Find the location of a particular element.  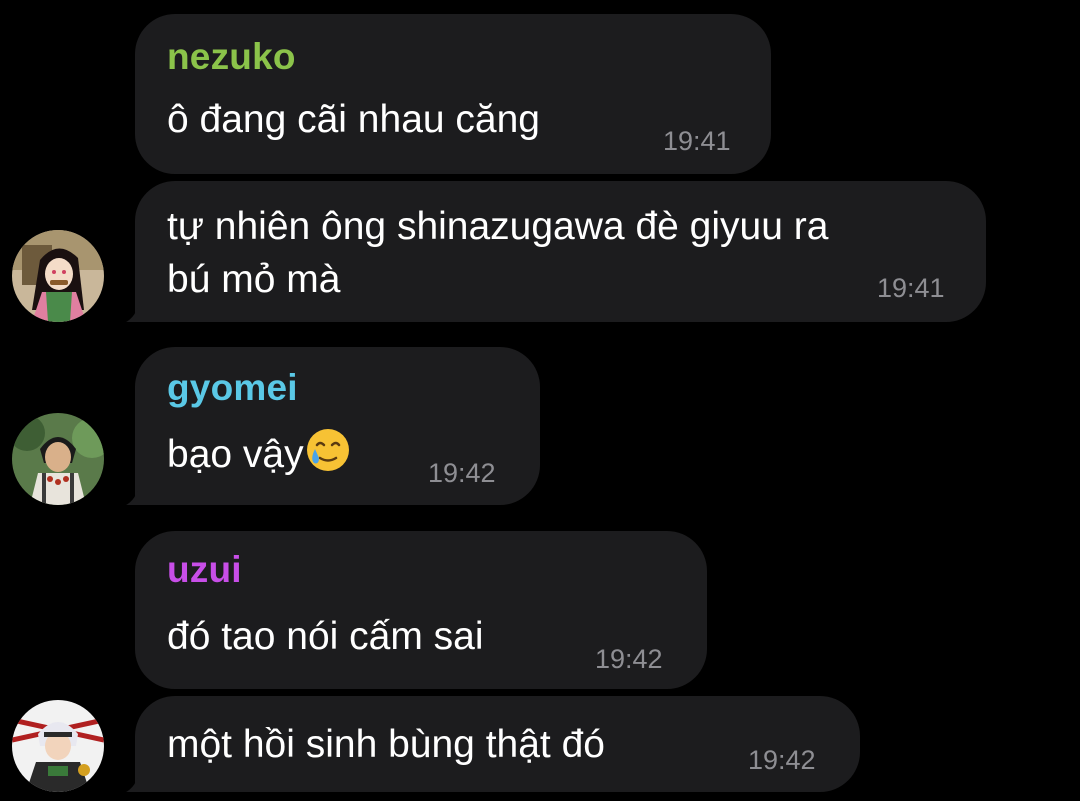

crying-smile-emoji is located at coordinates (328, 456).